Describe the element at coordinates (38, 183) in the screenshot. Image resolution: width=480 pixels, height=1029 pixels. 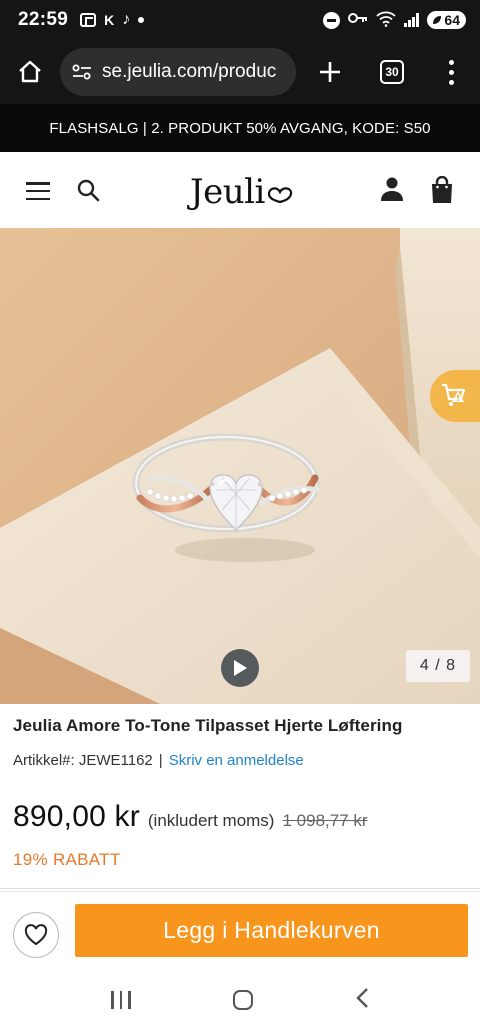
I see `hamburger-icon` at that location.